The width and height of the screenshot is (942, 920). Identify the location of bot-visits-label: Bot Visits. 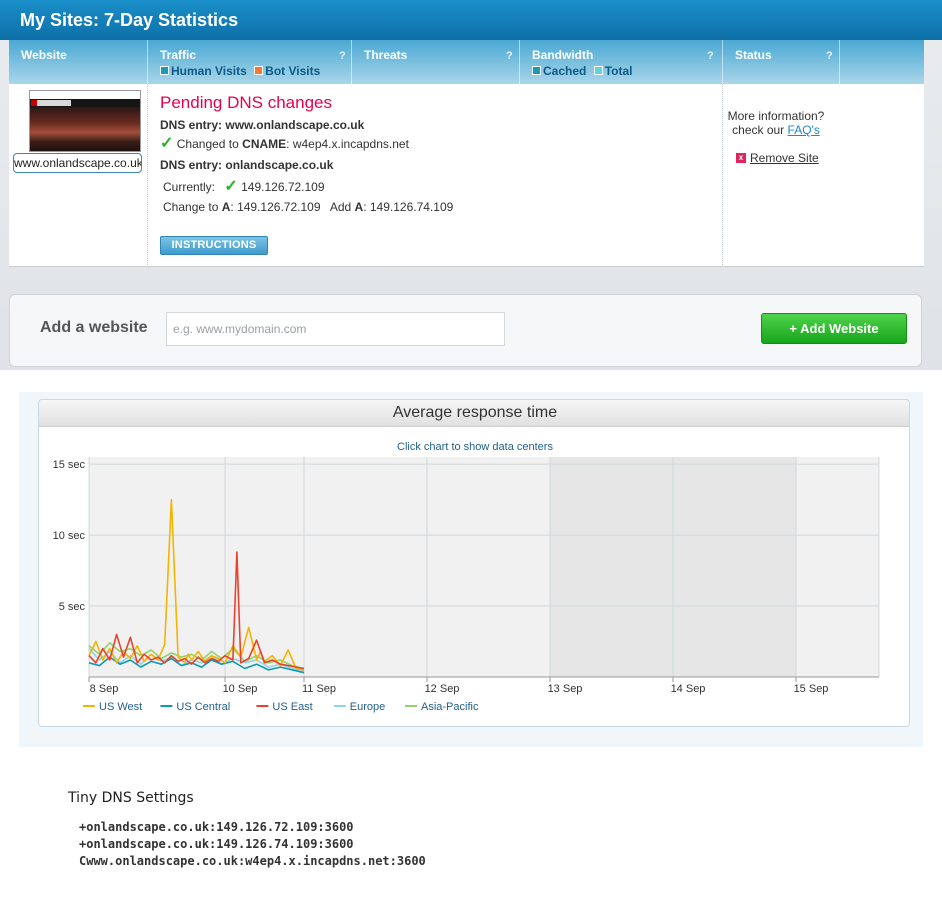
(293, 71).